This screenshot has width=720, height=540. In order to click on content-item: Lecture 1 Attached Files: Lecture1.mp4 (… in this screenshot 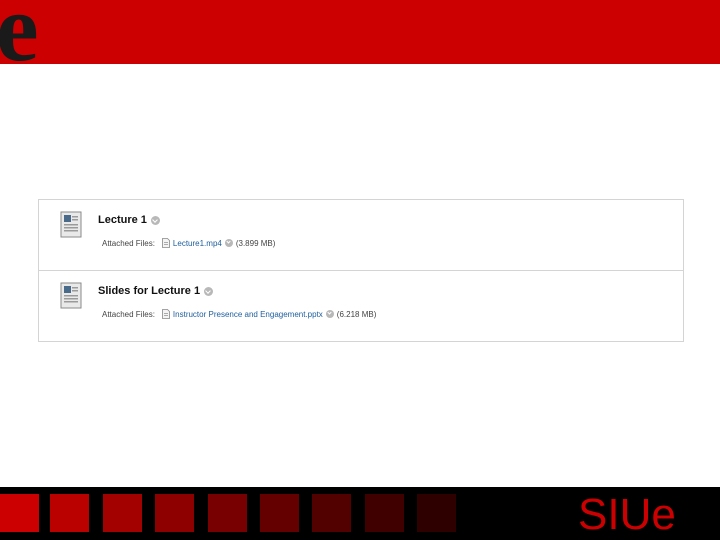, I will do `click(361, 235)`.